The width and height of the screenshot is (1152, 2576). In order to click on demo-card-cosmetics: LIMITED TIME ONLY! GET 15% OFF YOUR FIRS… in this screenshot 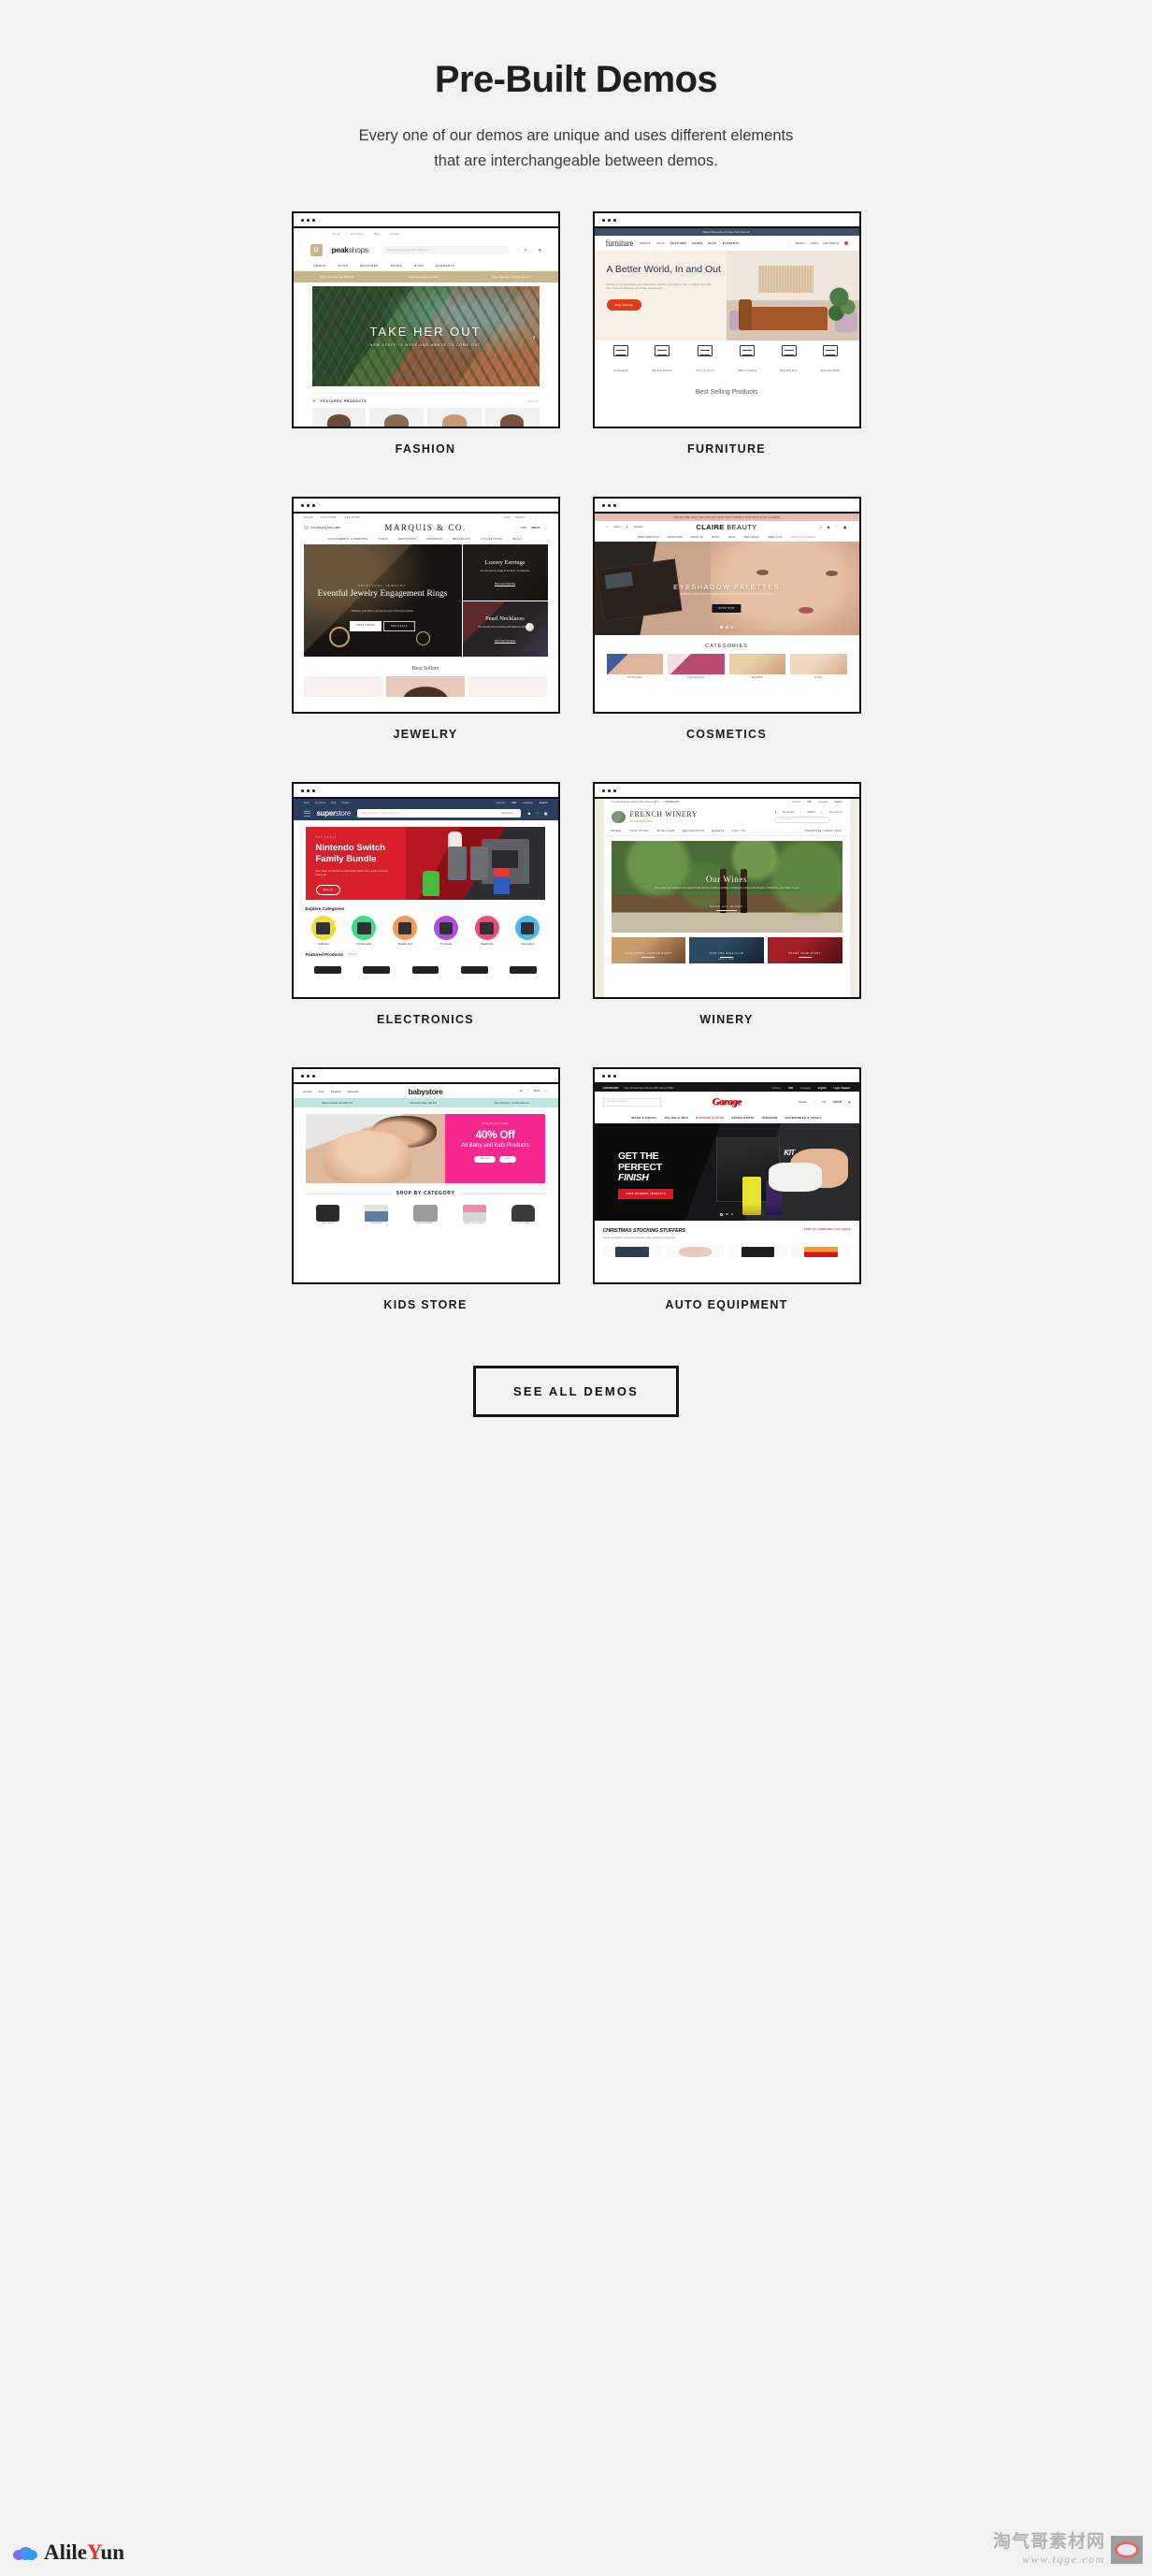, I will do `click(726, 619)`.